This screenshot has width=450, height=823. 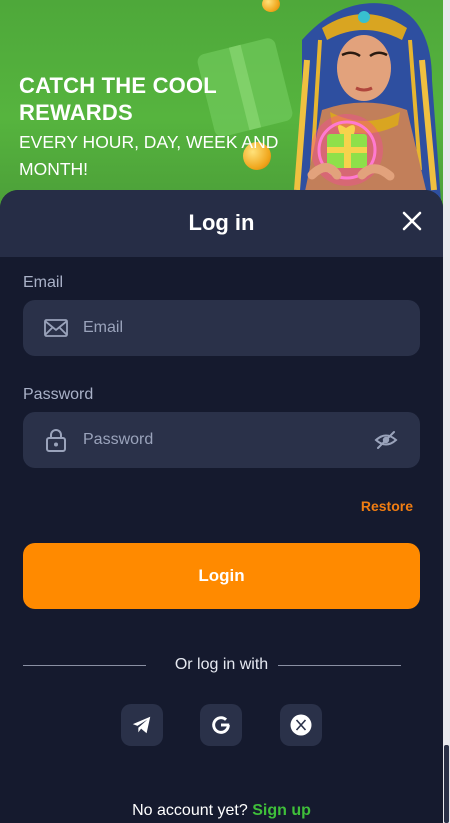 I want to click on google-login-button, so click(x=221, y=725).